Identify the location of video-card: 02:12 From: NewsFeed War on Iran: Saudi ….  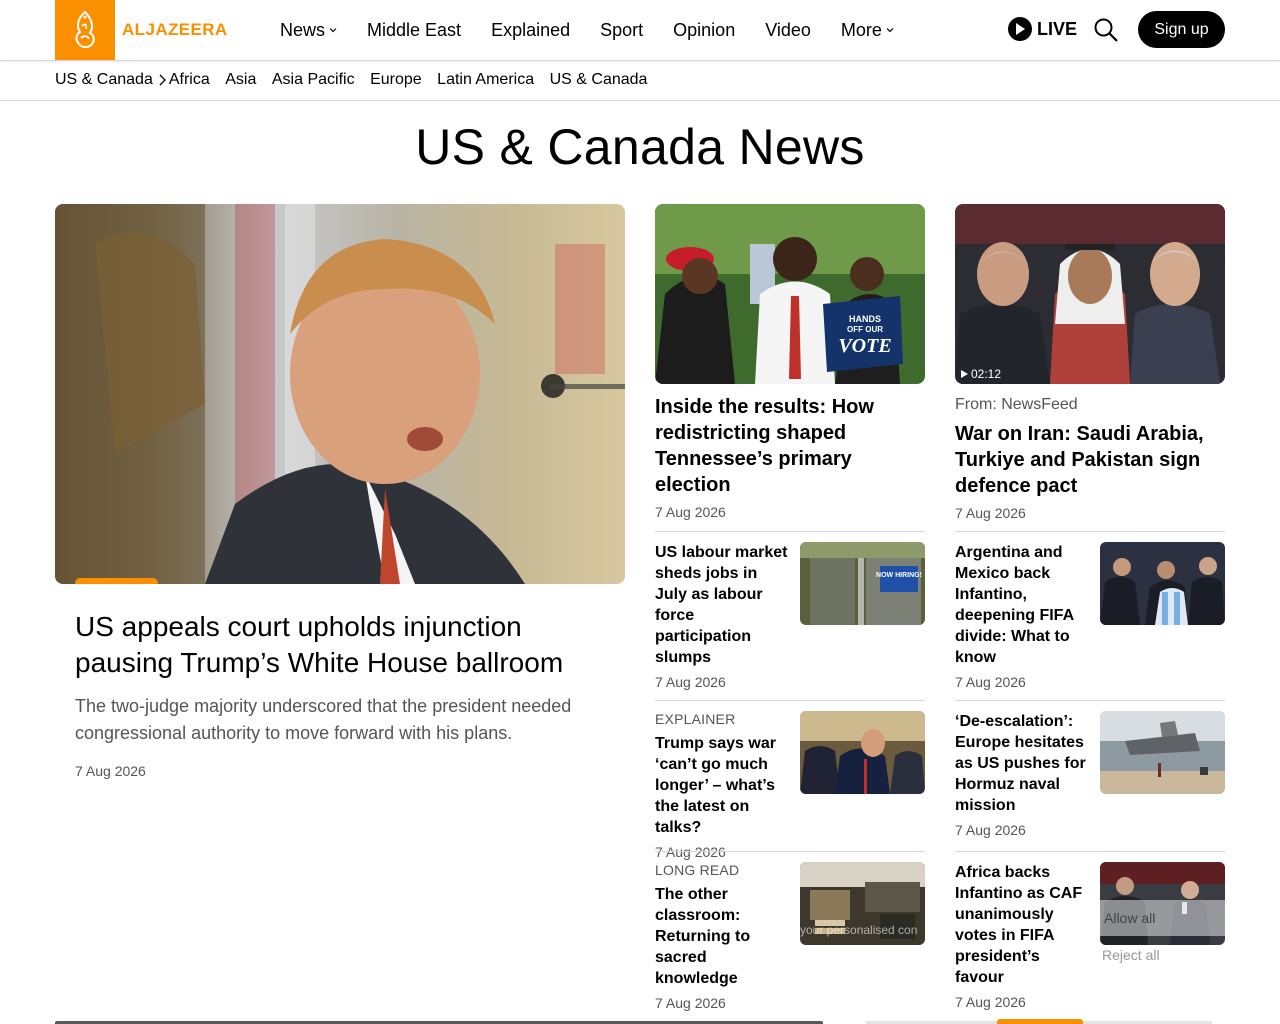
(1090, 362).